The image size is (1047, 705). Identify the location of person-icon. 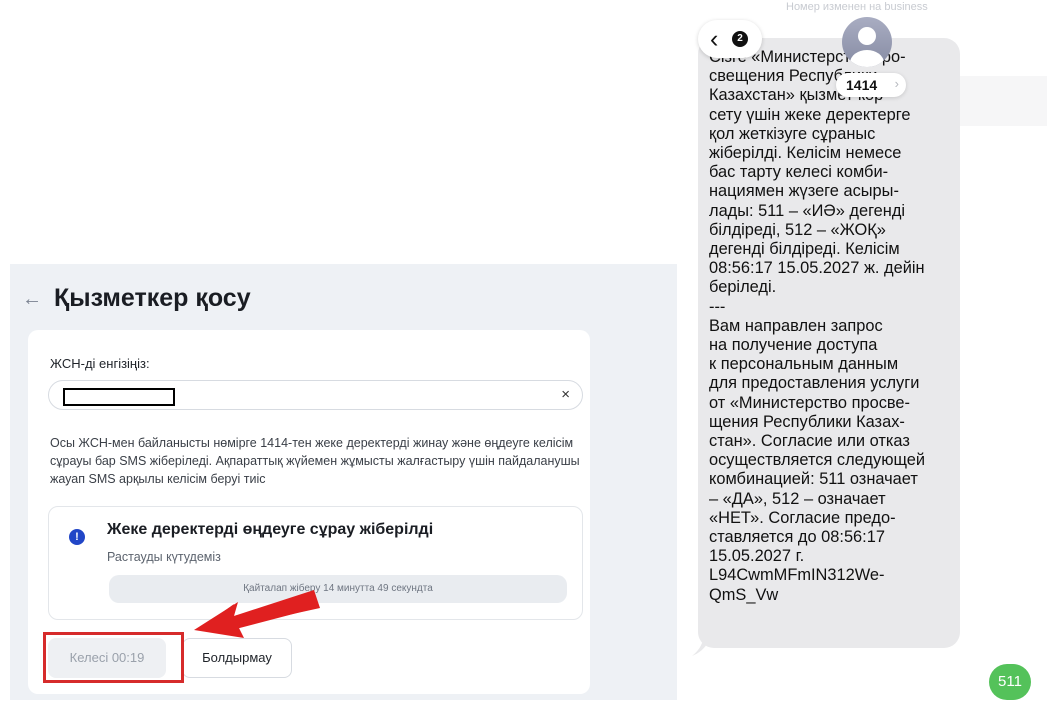
(867, 47).